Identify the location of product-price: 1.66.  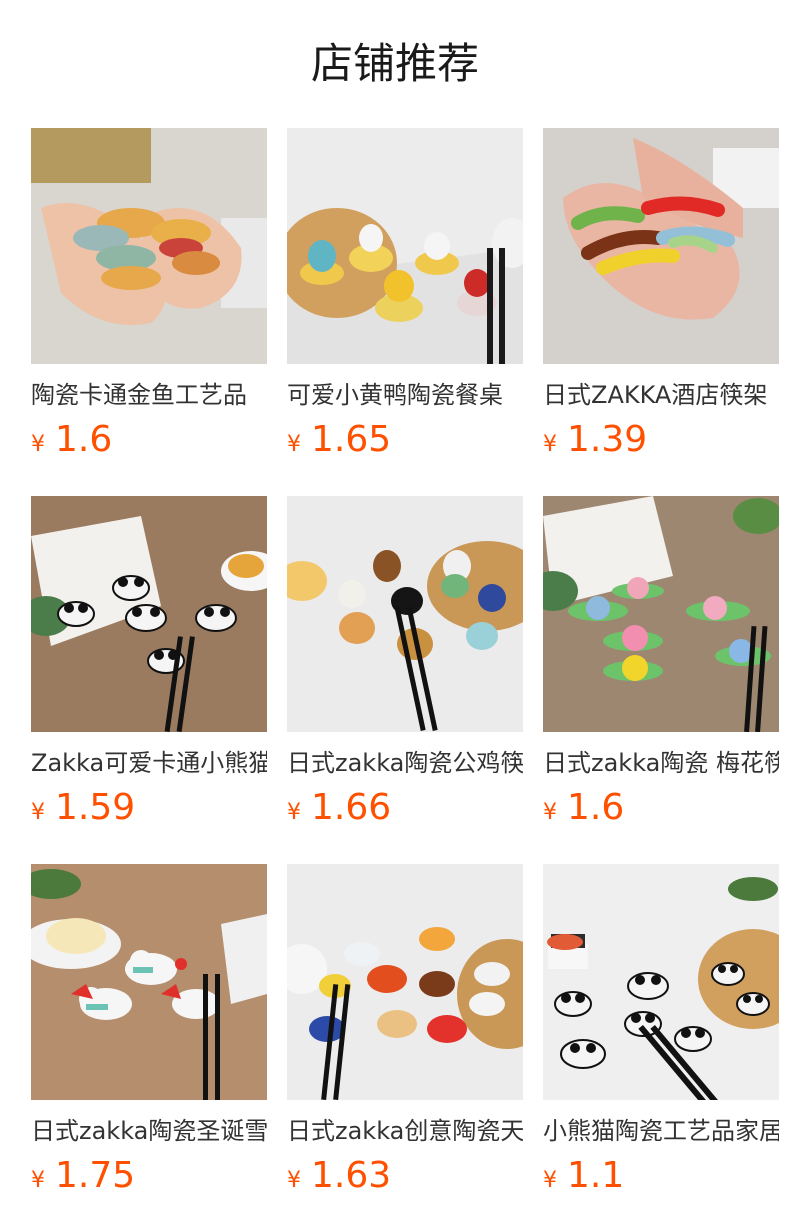
(351, 807).